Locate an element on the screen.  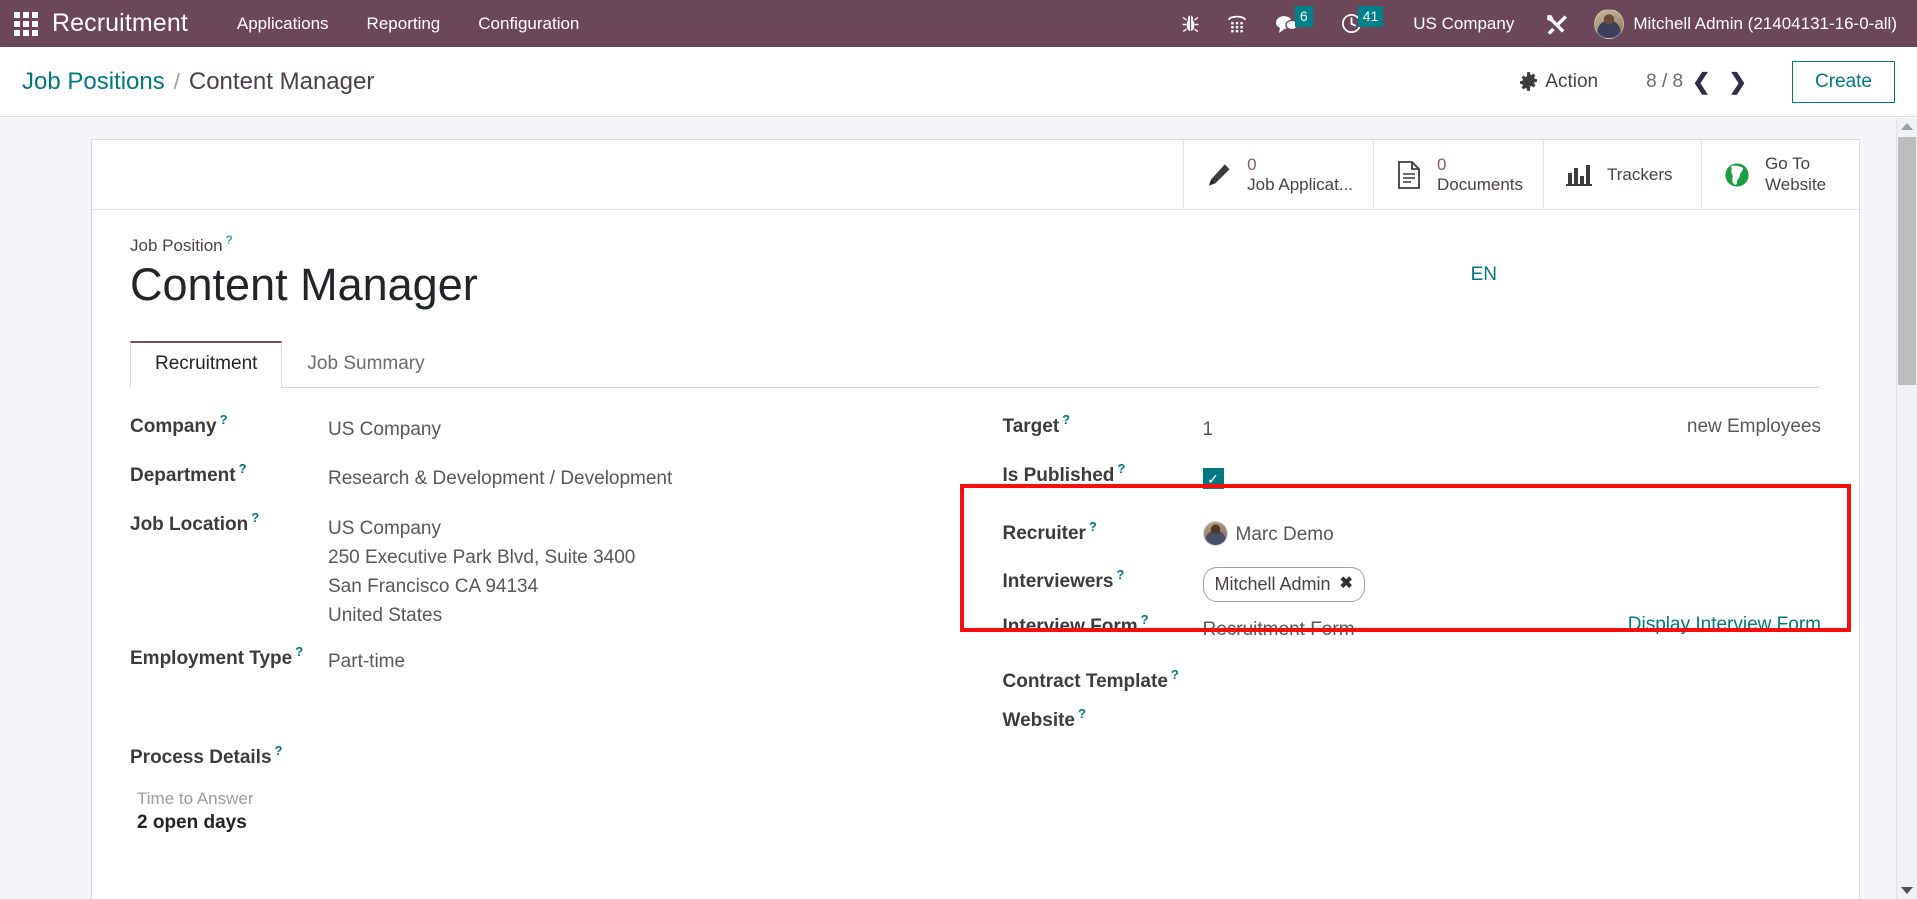
document-icon is located at coordinates (1409, 174).